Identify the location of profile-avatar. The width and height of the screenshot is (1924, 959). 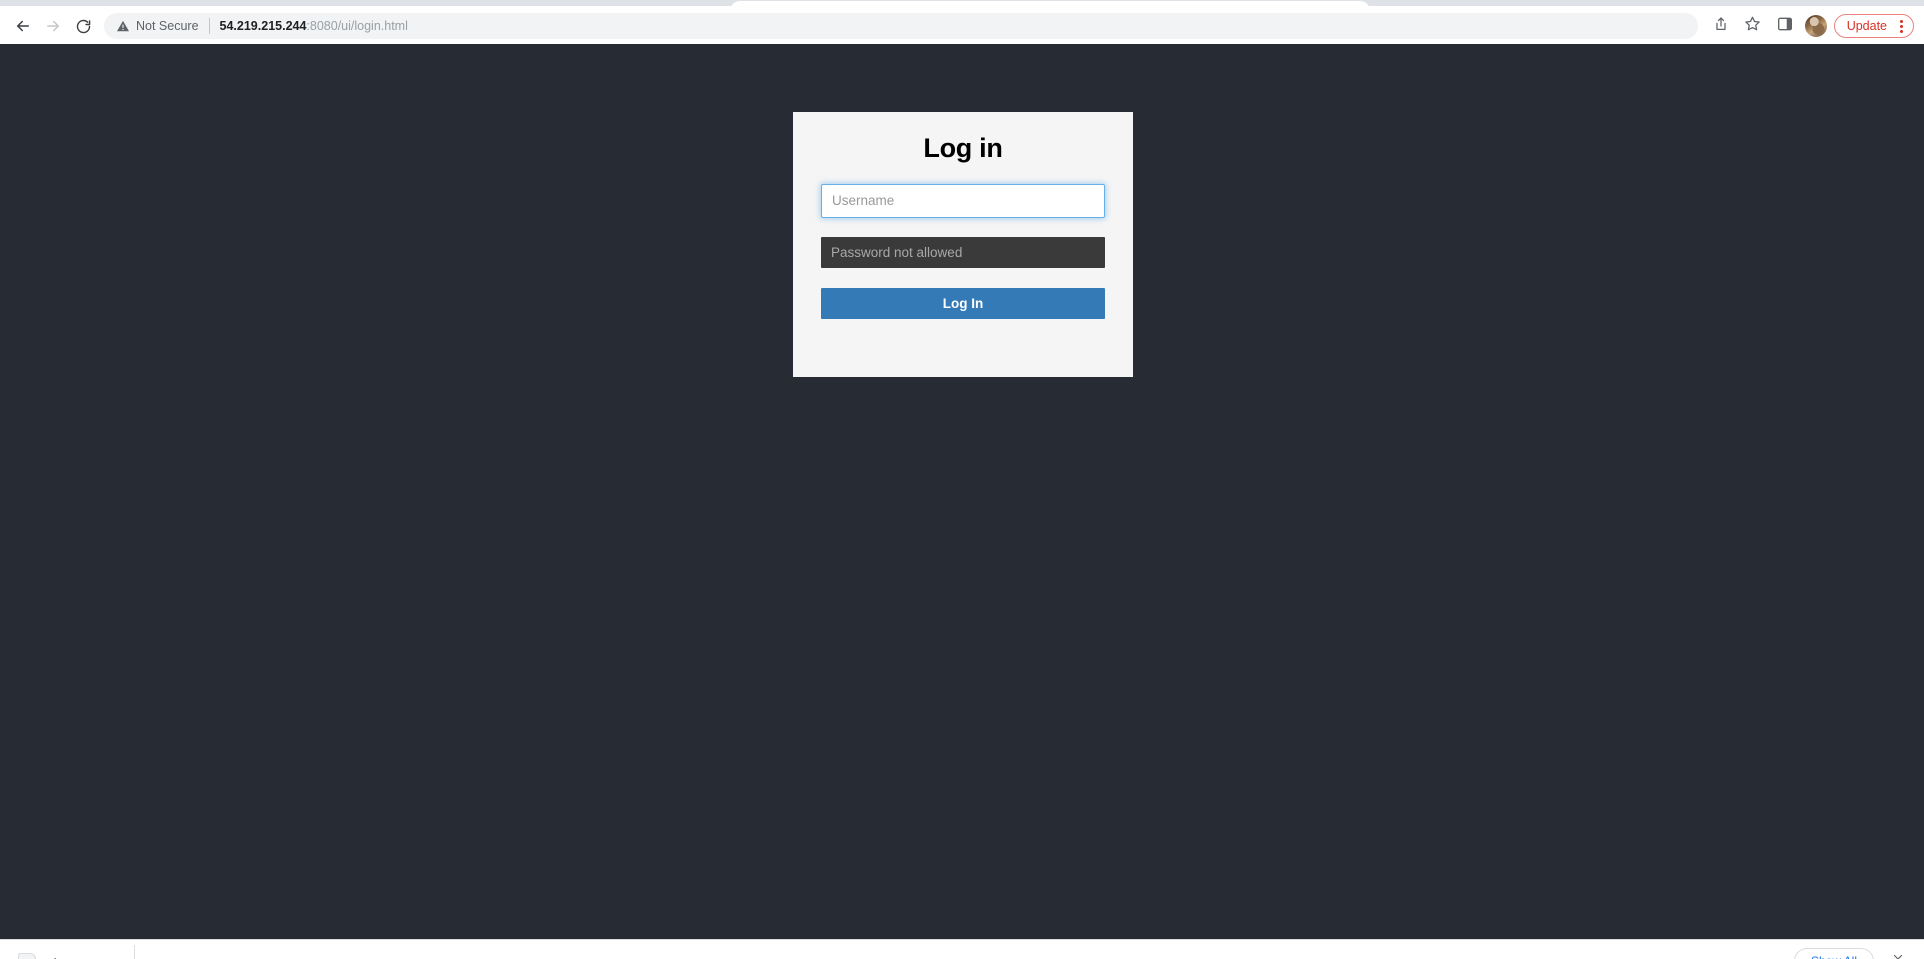
(1815, 26).